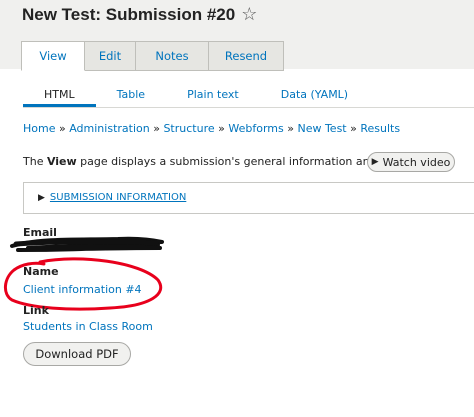 The image size is (474, 417). Describe the element at coordinates (41, 198) in the screenshot. I see `triangle-right-icon: ▶` at that location.